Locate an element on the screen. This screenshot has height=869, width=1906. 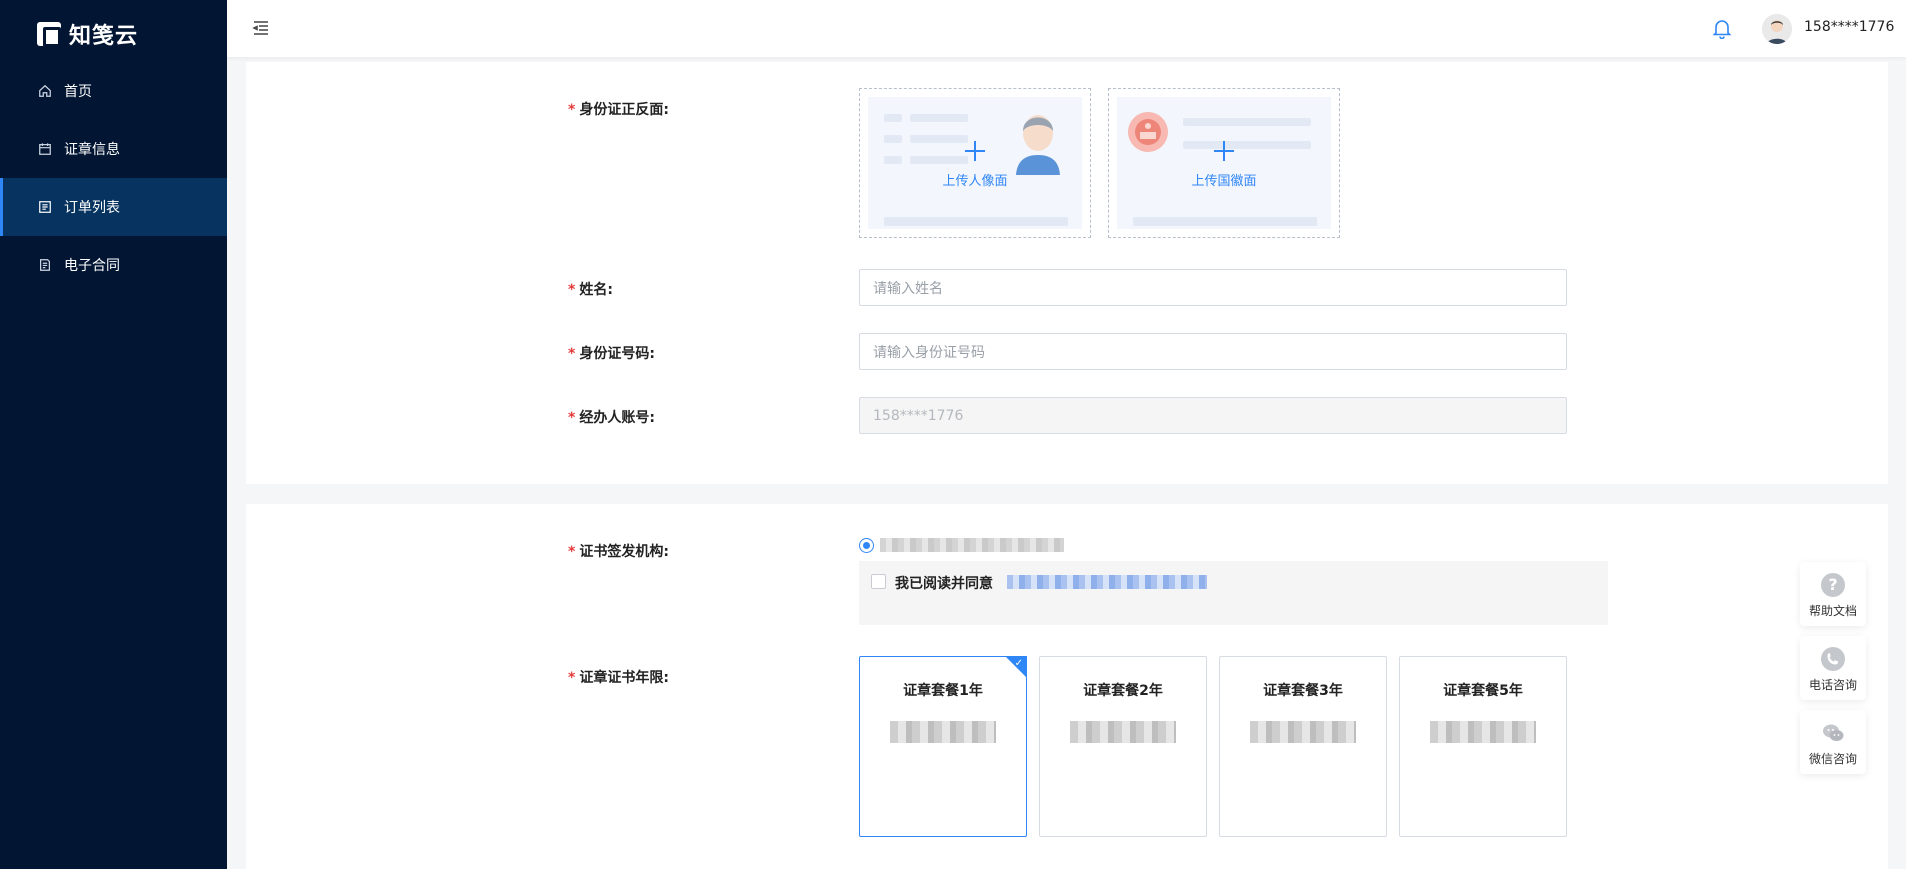
sidebar-item-label: 证章信息 is located at coordinates (92, 150).